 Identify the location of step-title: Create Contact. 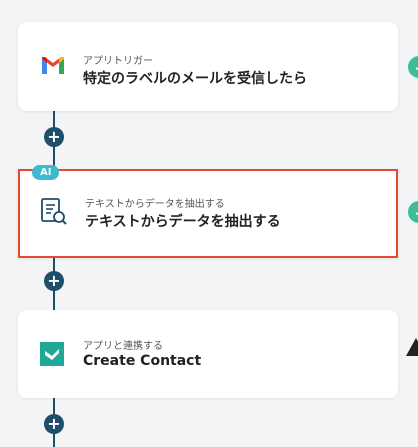
(142, 361).